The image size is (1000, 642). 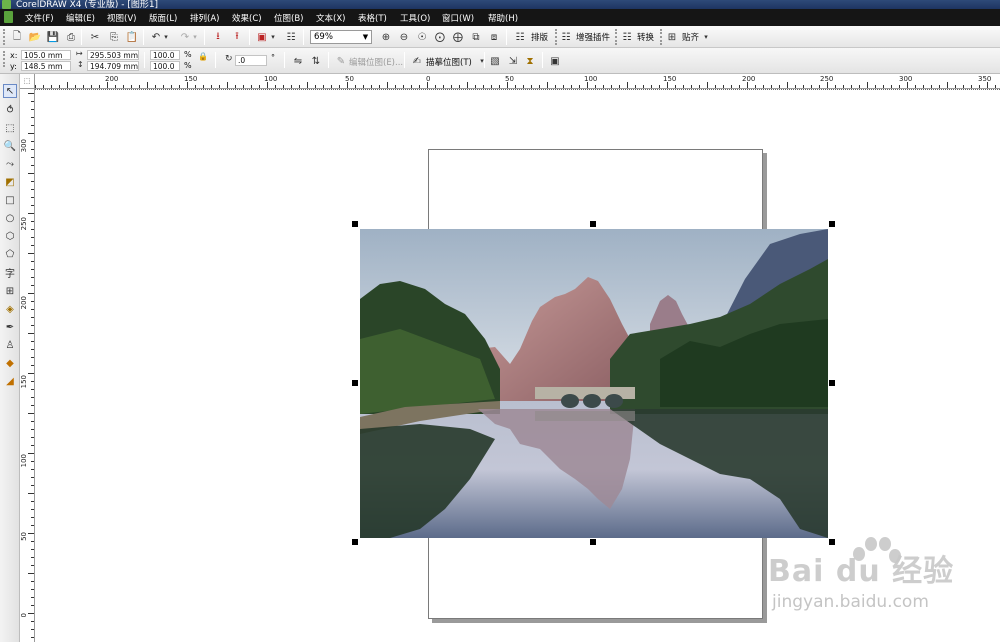 What do you see at coordinates (291, 37) in the screenshot?
I see `welcome-screen-icon: ☷` at bounding box center [291, 37].